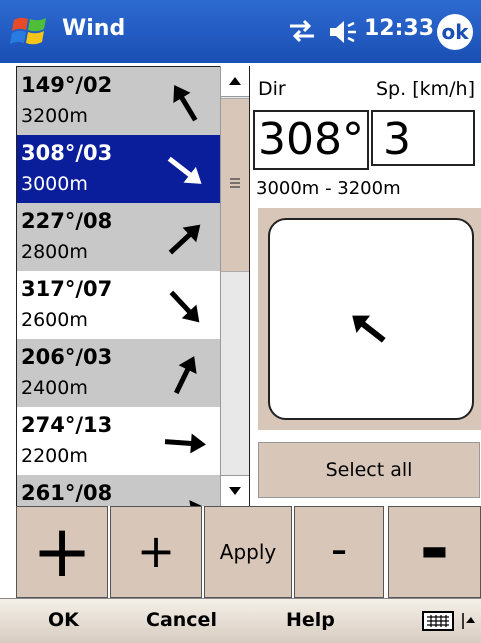 The width and height of the screenshot is (481, 643). I want to click on wind-altitude: 2400m, so click(54, 388).